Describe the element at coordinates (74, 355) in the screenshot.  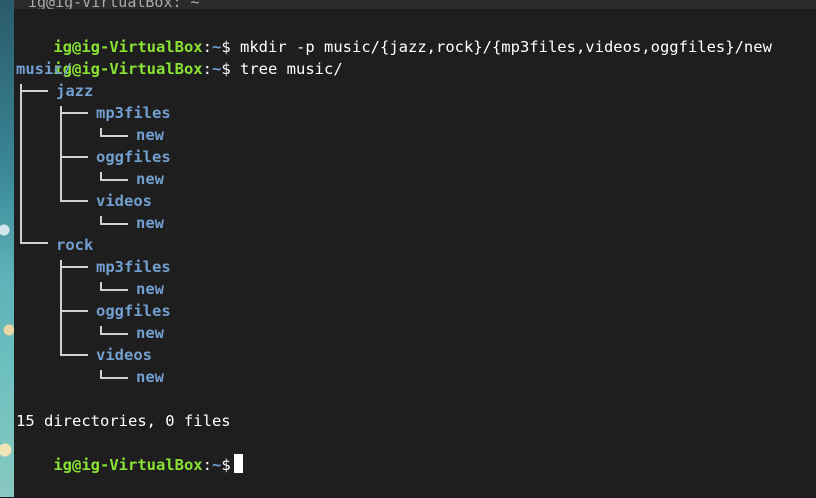
I see `tree-connector-rock-videos` at that location.